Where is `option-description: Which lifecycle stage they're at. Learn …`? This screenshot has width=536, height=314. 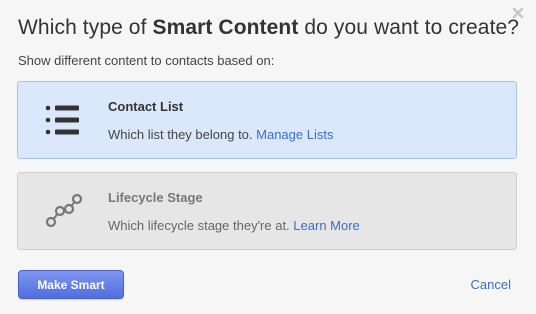 option-description: Which lifecycle stage they're at. Learn … is located at coordinates (234, 225).